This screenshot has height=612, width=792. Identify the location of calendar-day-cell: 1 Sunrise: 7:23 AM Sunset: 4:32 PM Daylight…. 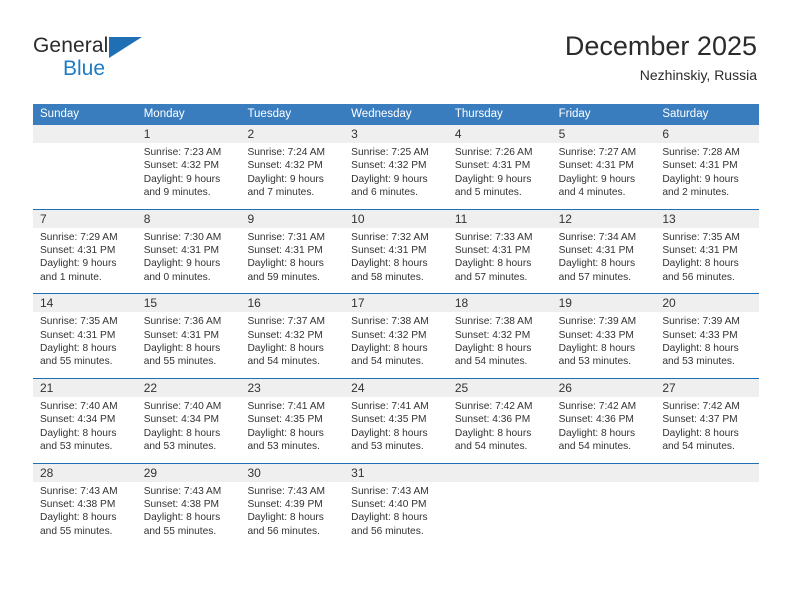
(188, 167).